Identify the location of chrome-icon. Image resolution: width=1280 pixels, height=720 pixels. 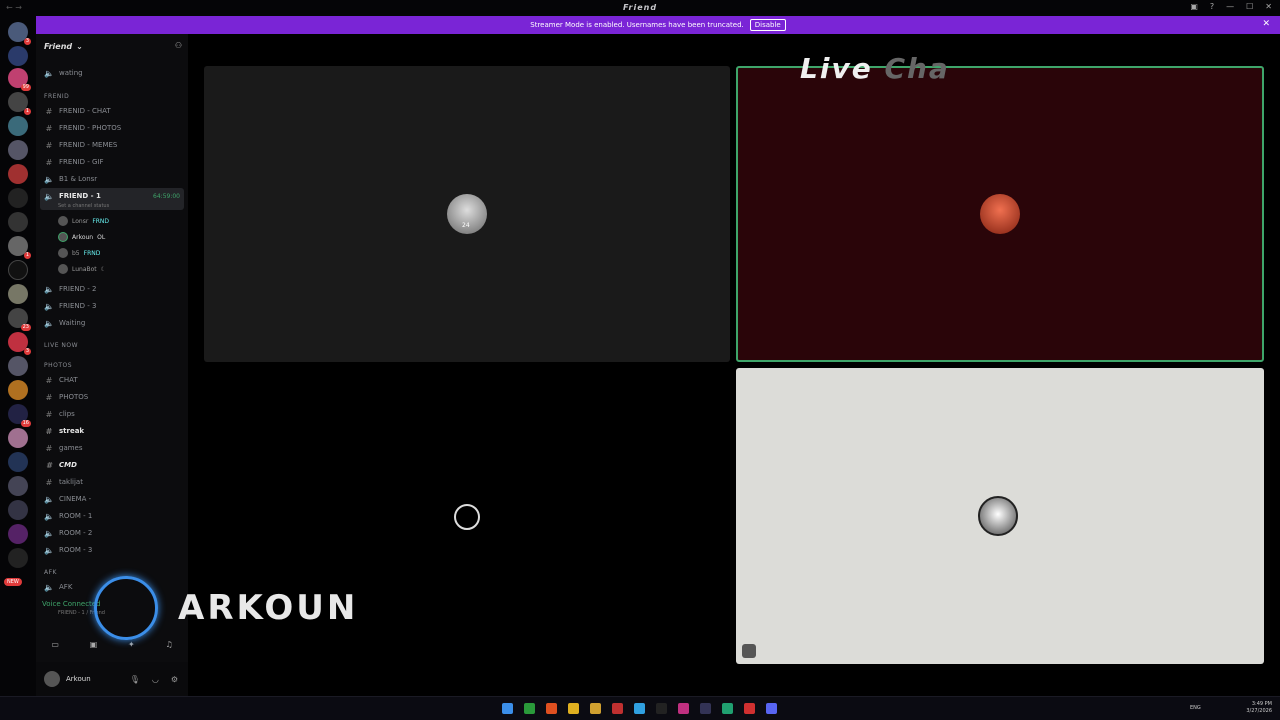
(573, 708).